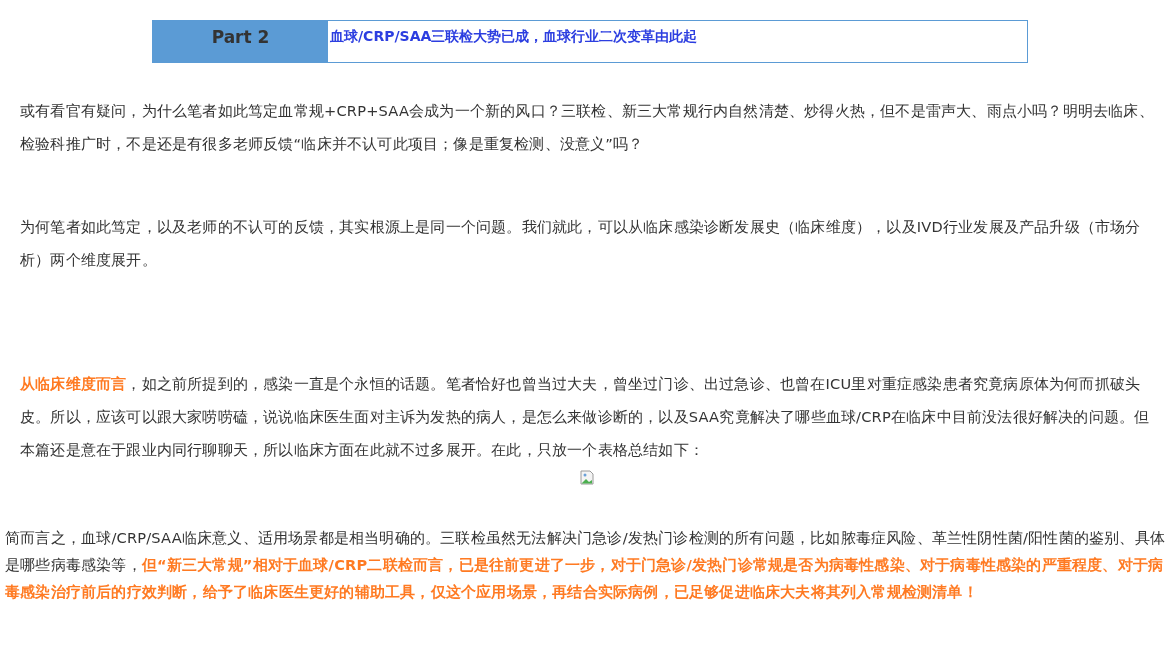  What do you see at coordinates (585, 417) in the screenshot?
I see `body-paragraph: 从临床维度而言，如之前所提到的，感染一直是个永恒的话题。笔者恰好也曾当过大夫，曾坐过门诊、出过急诊、也曾在ICU里对重症感染患者究竟病原体为何而抓破头皮。所以，应该可以跟大家唠唠磕，说说临床医生面对主诉为发热的病人，是怎么来做诊断的，以及SAA究竟解决了哪些血球/CRP在临床中目前没法很好解决的问题。但本篇还是意在于跟业内同行聊聊天，所以临床方面在此就不过多展开。在此，只放一个表格总结如下：` at bounding box center [585, 417].